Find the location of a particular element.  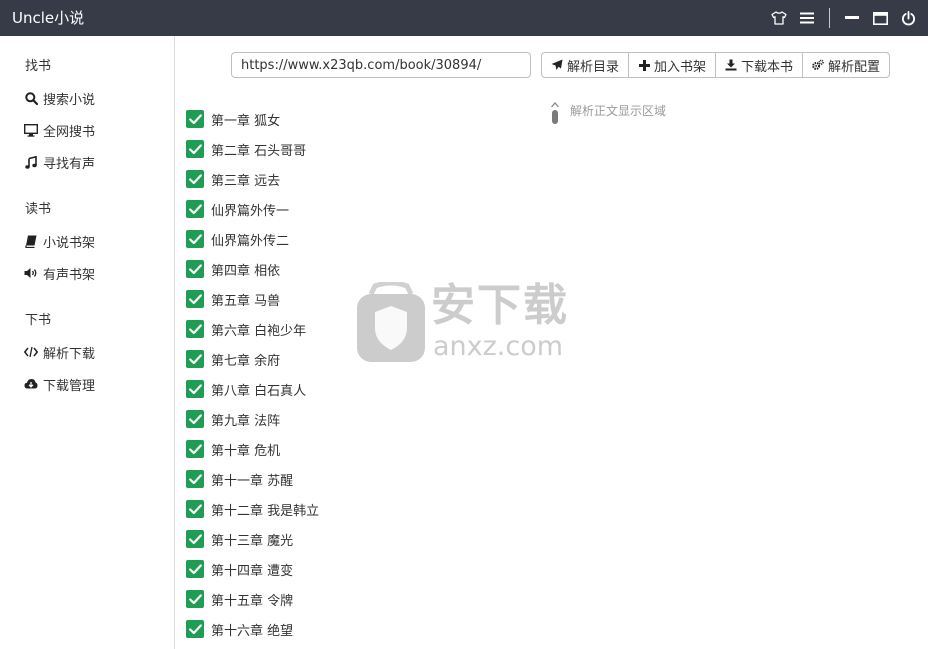

watermark-text: 安下载 is located at coordinates (500, 305).